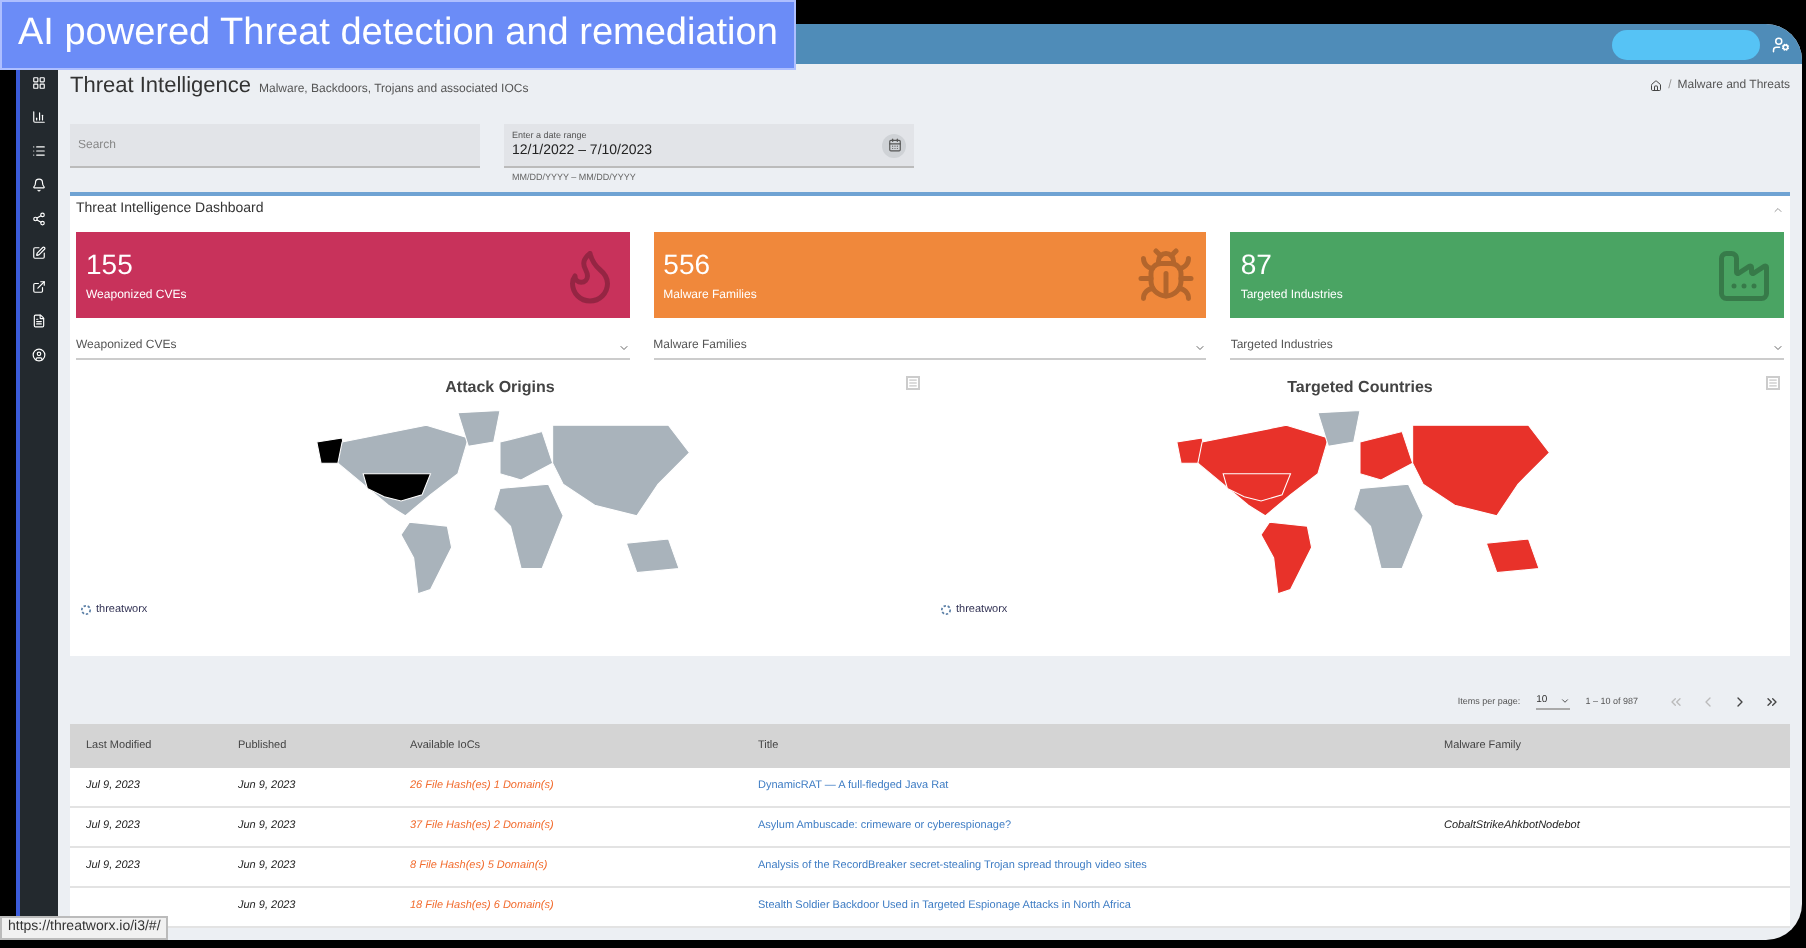  I want to click on document-icon, so click(39, 321).